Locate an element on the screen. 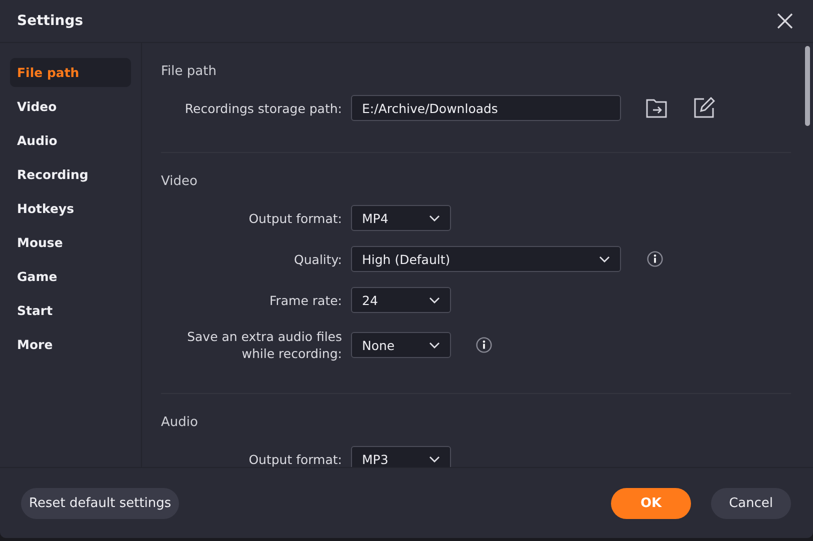 This screenshot has height=541, width=813. field-label: Frame rate: is located at coordinates (305, 300).